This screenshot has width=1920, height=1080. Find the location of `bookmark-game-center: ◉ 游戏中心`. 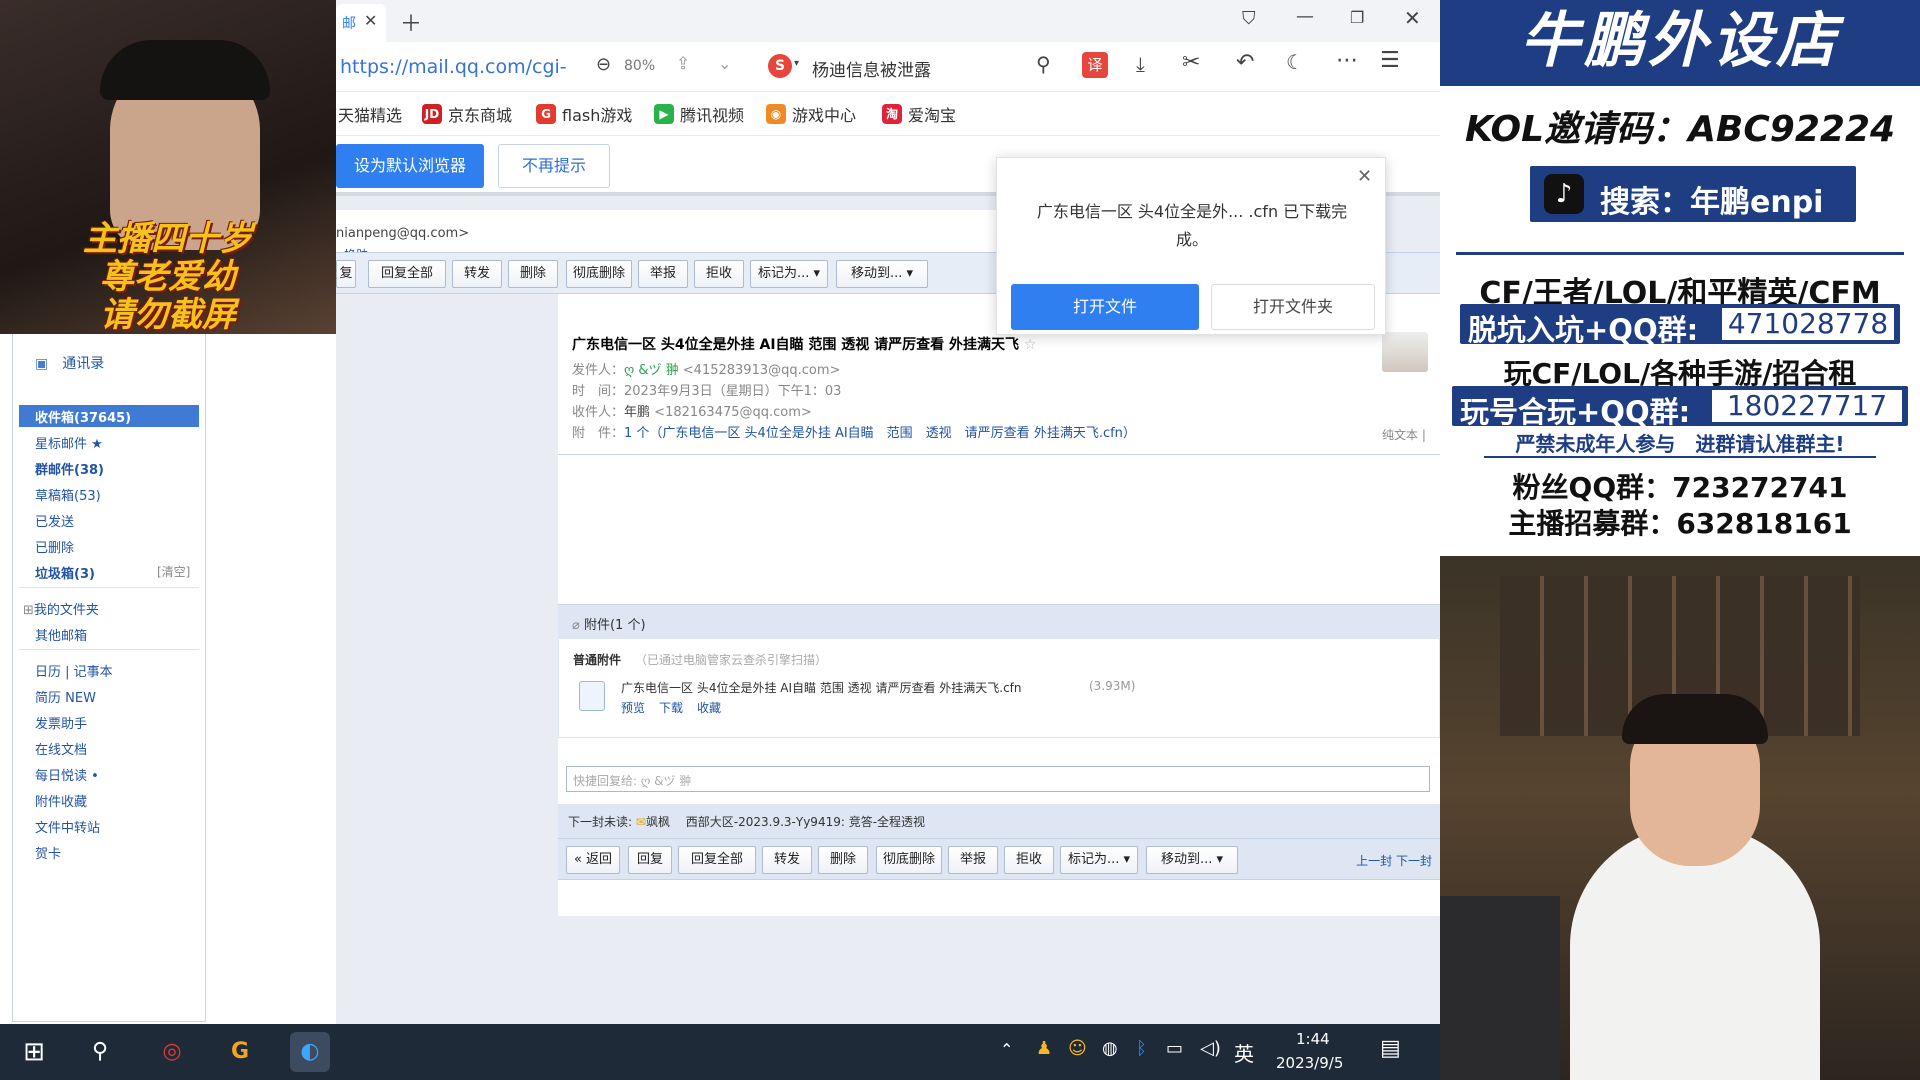

bookmark-game-center: ◉ 游戏中心 is located at coordinates (811, 114).